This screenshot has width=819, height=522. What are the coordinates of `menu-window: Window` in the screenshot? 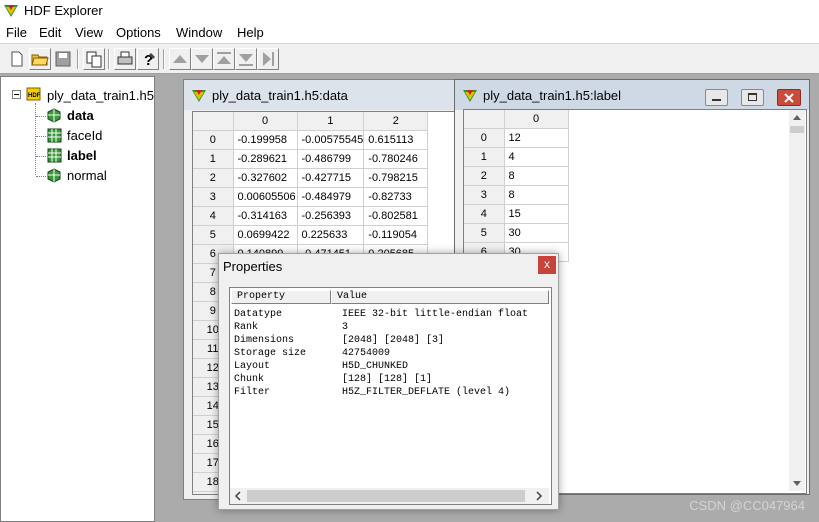 It's located at (199, 32).